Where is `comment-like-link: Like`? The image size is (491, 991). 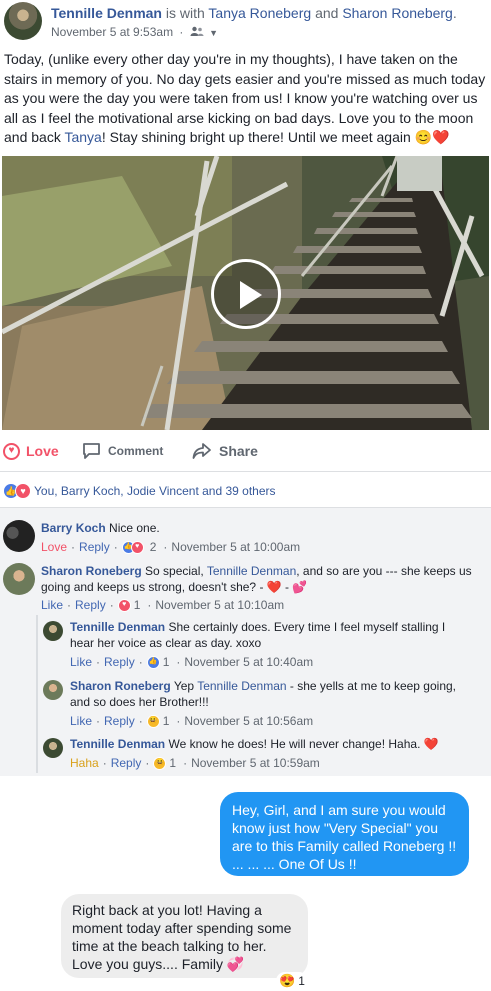
comment-like-link: Like is located at coordinates (52, 605).